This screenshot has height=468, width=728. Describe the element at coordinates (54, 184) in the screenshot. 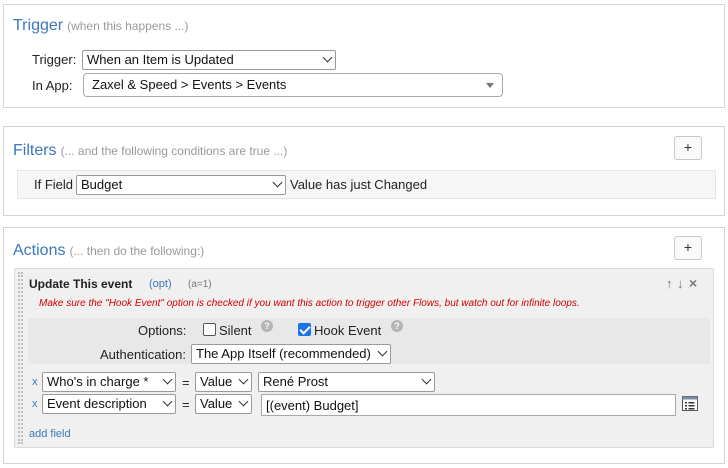

I see `if-field-label: If Field` at that location.